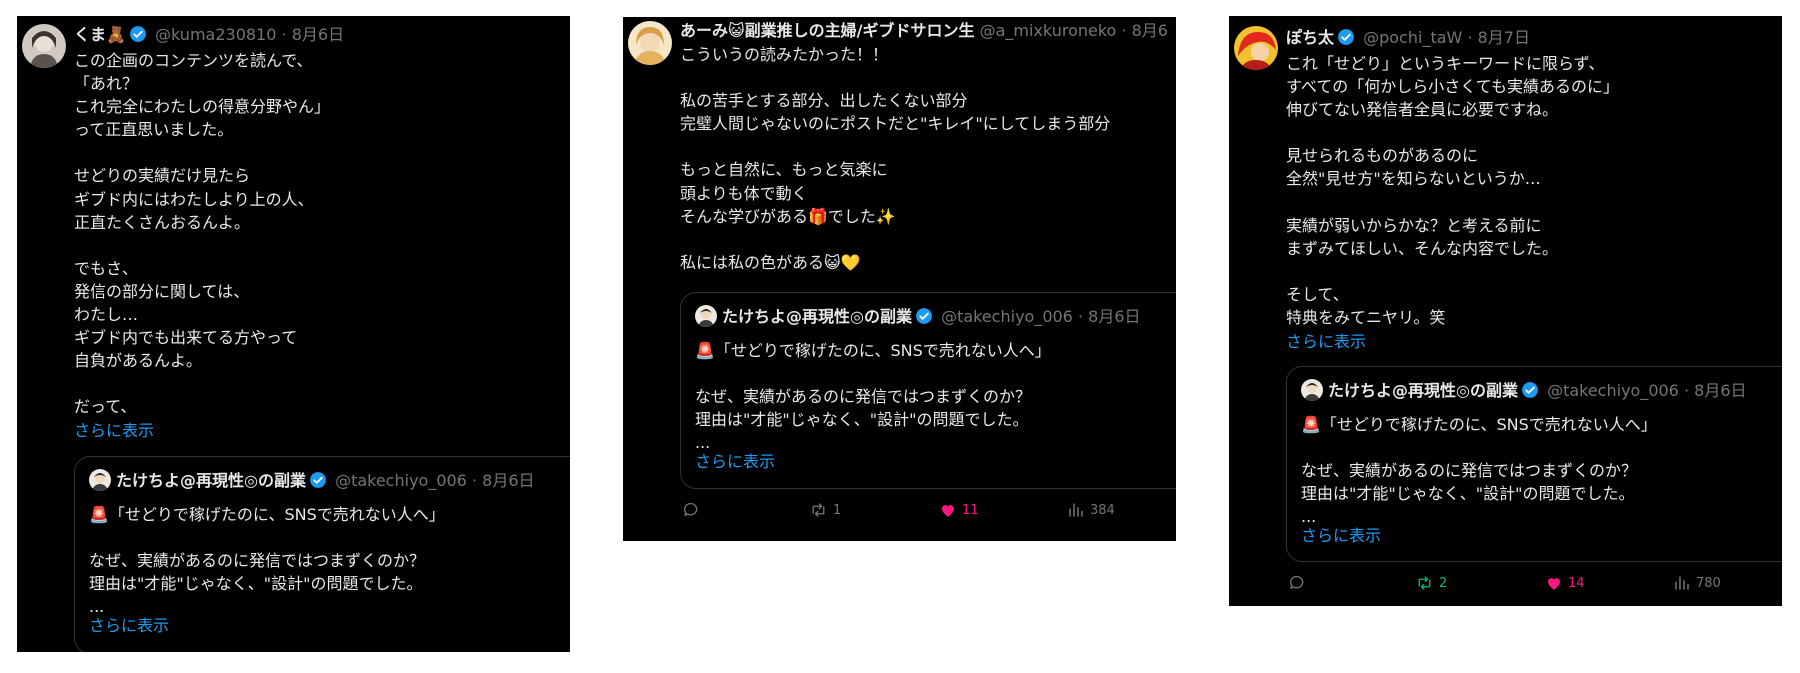 The height and width of the screenshot is (673, 1800). What do you see at coordinates (215, 34) in the screenshot?
I see `handle: @kuma230810` at bounding box center [215, 34].